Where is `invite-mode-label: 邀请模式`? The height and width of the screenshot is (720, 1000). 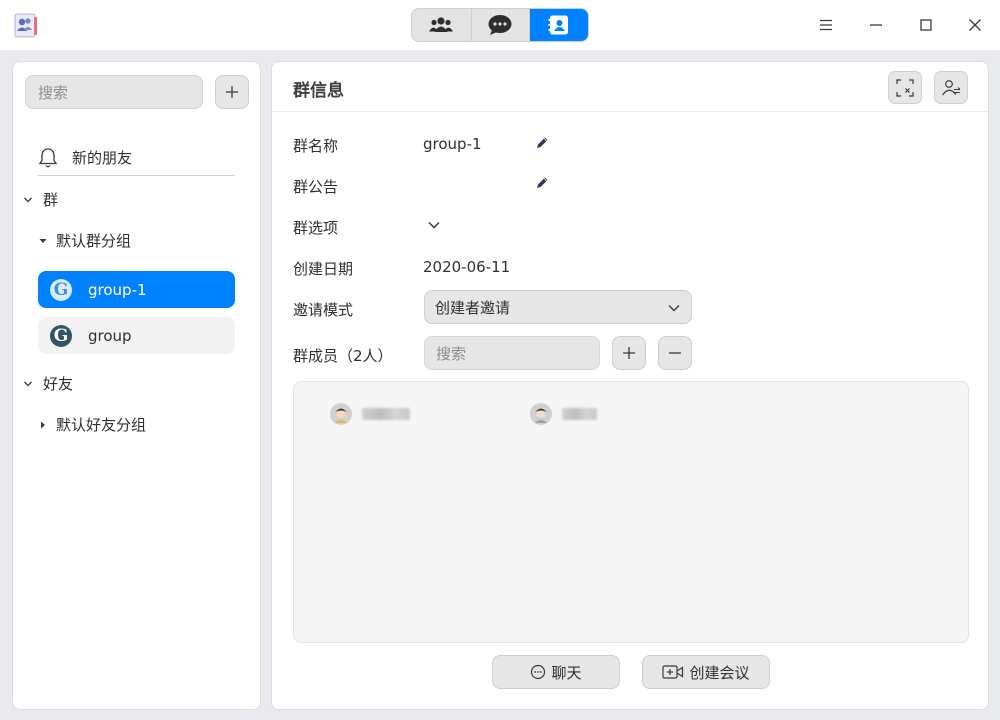 invite-mode-label: 邀请模式 is located at coordinates (323, 310).